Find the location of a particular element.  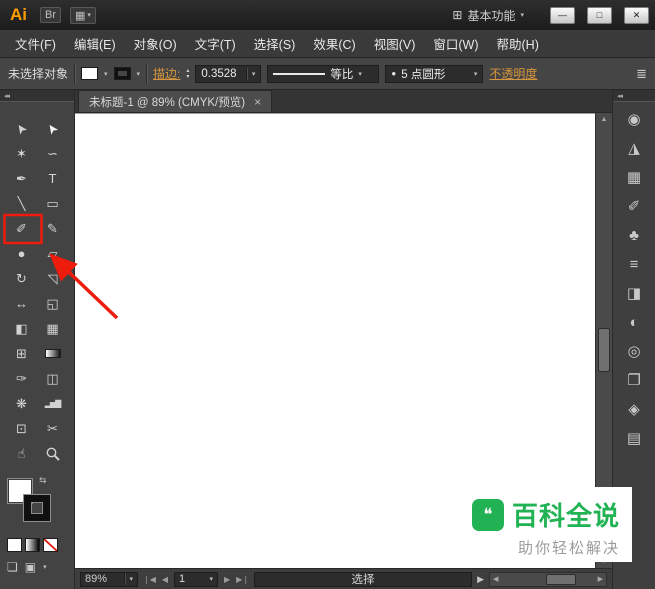

menu-object: 对象(O) is located at coordinates (155, 43).